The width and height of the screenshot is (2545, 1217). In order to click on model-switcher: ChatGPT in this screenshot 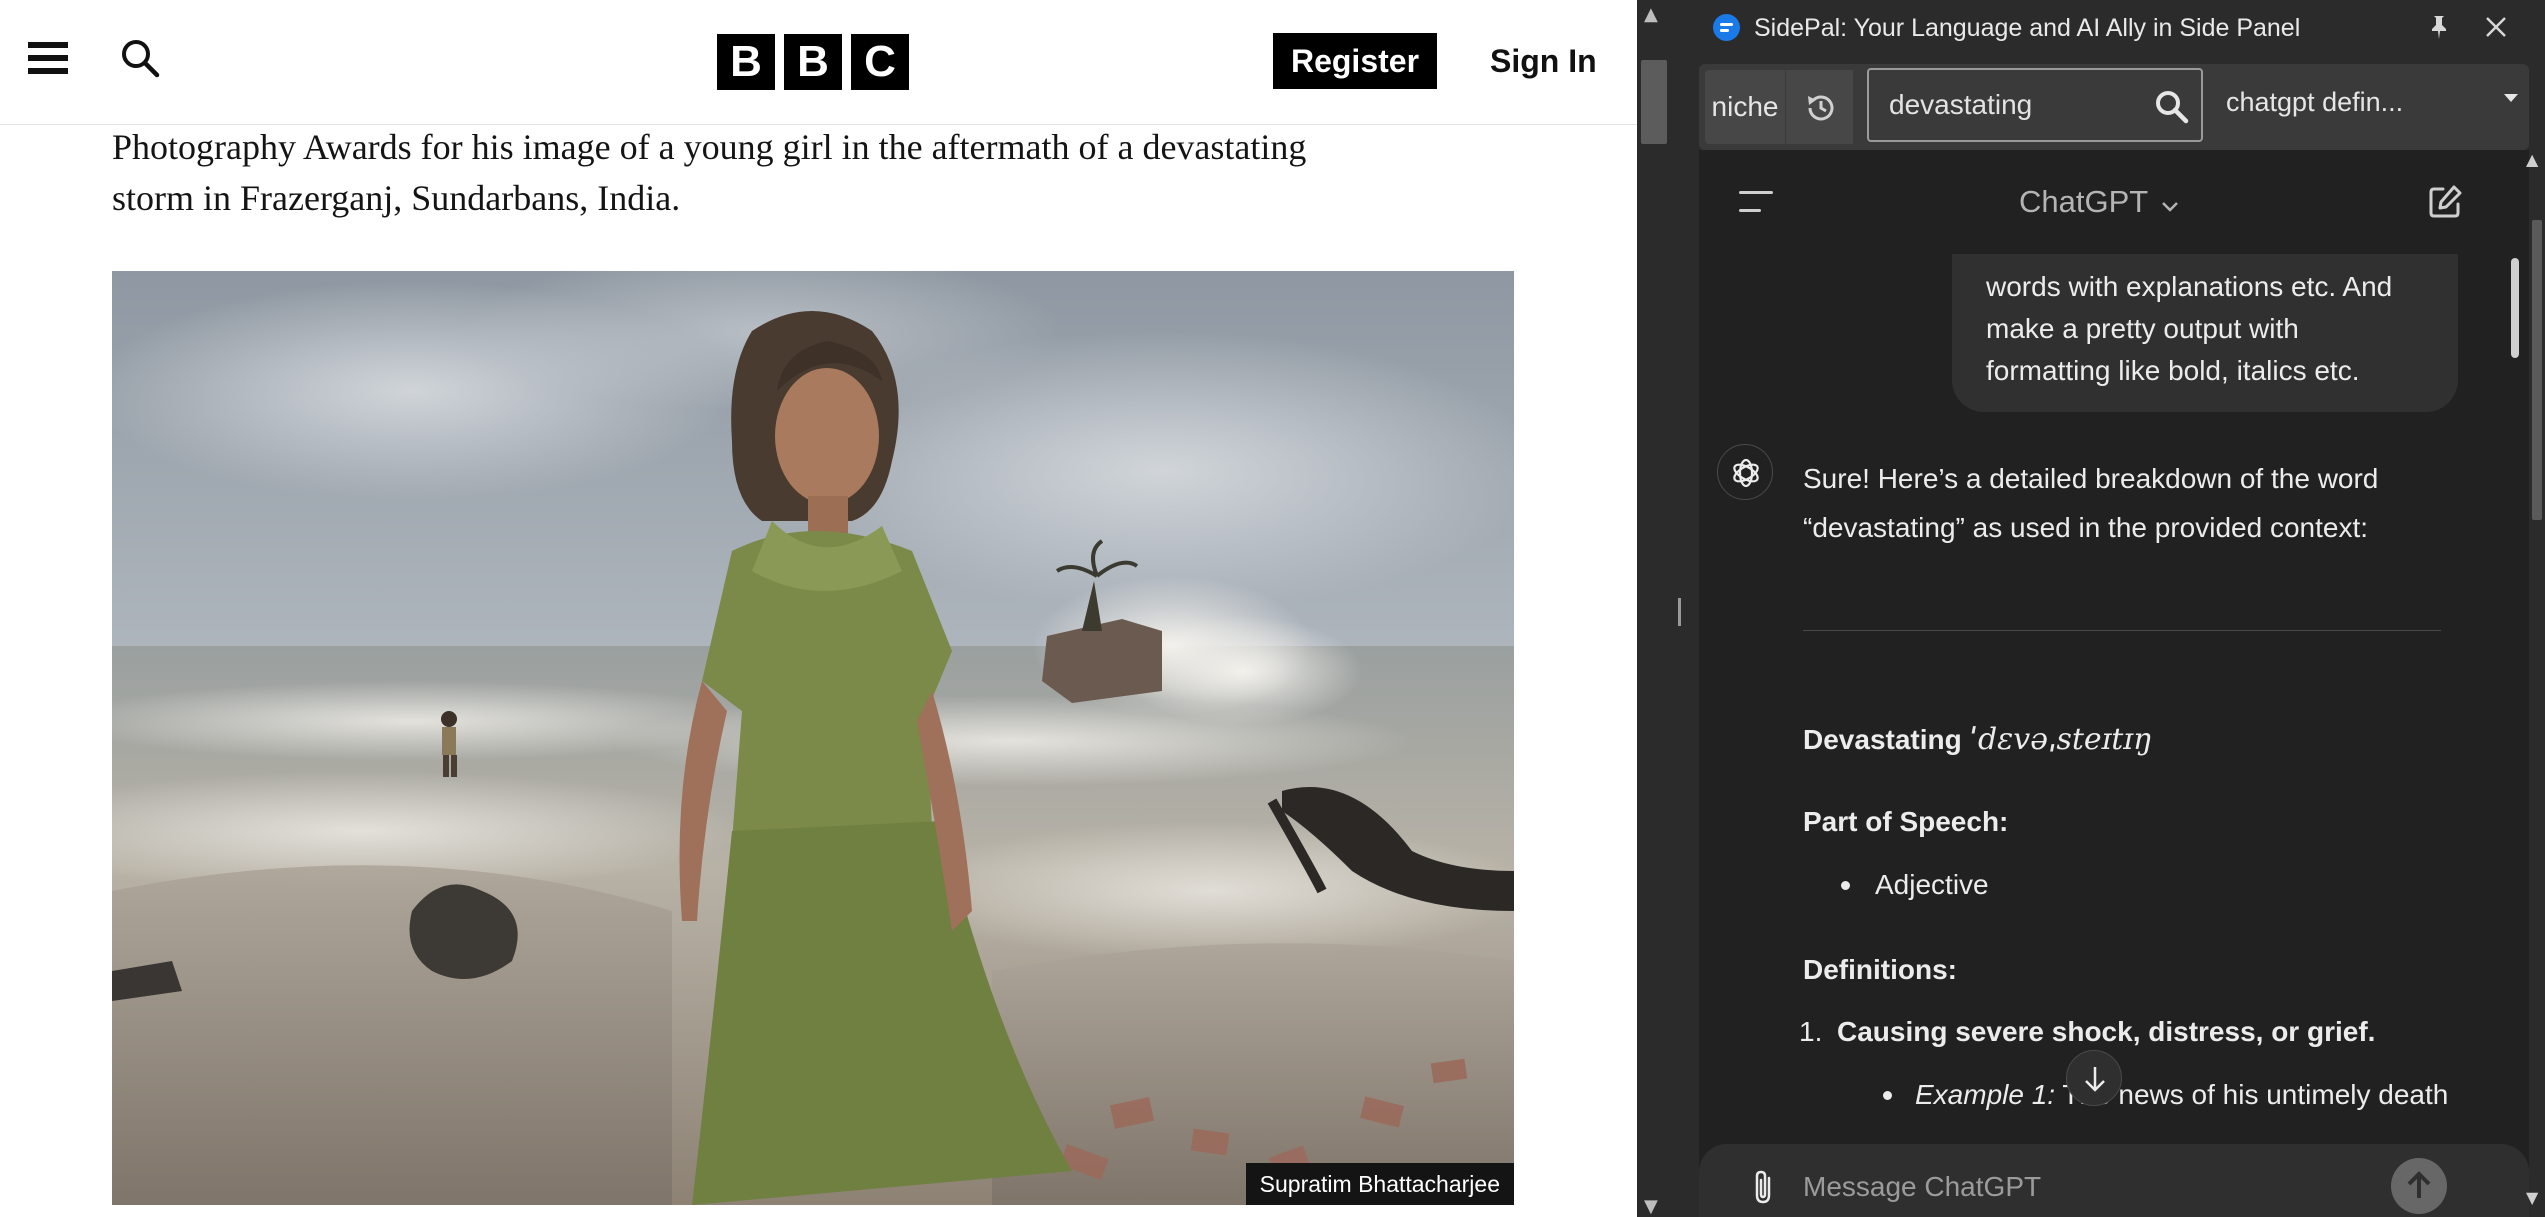, I will do `click(2099, 203)`.